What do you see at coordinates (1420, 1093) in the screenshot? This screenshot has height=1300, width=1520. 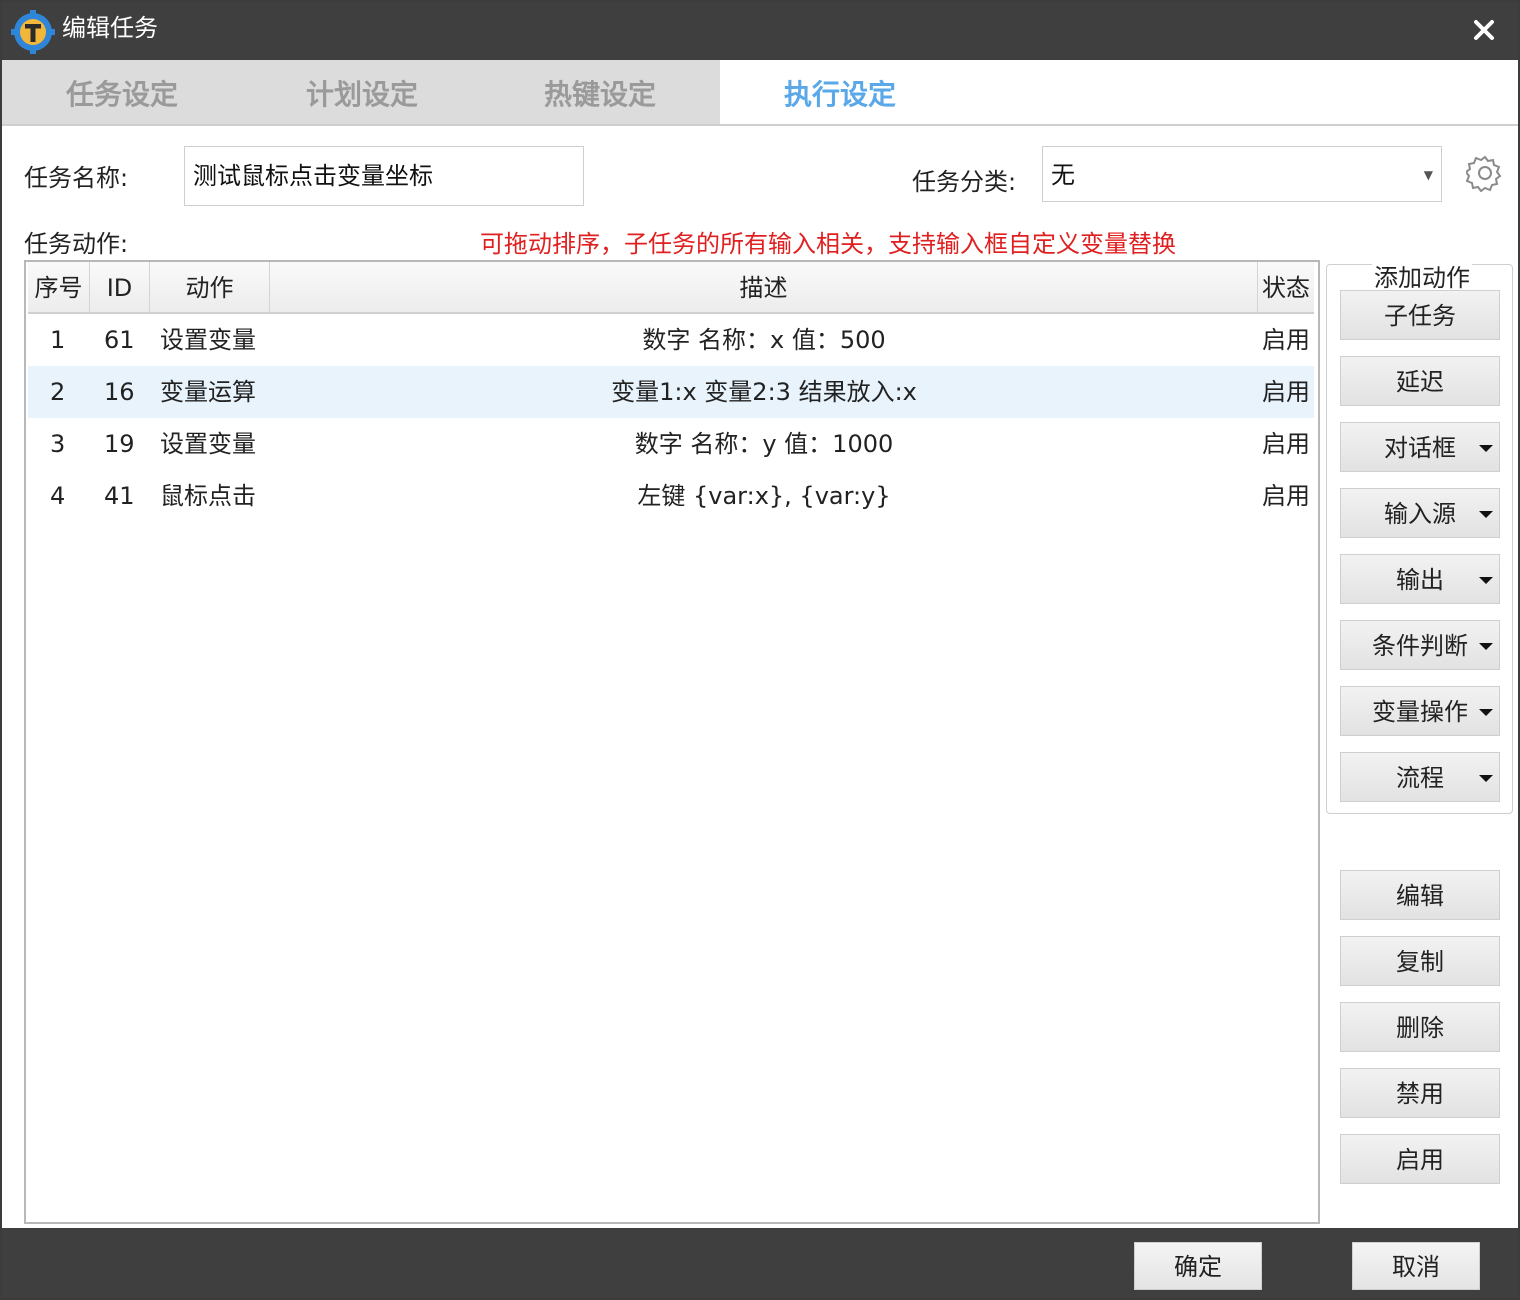 I see `disable-button: 禁用` at bounding box center [1420, 1093].